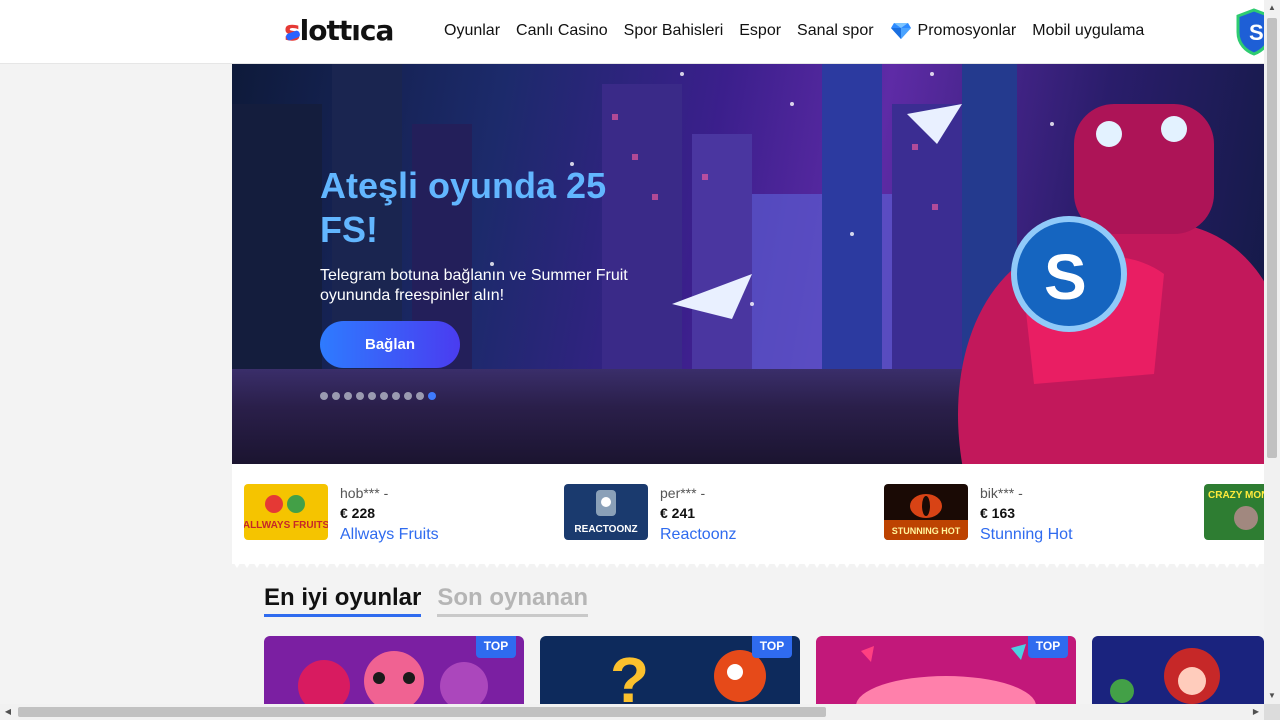  What do you see at coordinates (286, 525) in the screenshot?
I see `thumb-label: ALLWAYS FRUITS` at bounding box center [286, 525].